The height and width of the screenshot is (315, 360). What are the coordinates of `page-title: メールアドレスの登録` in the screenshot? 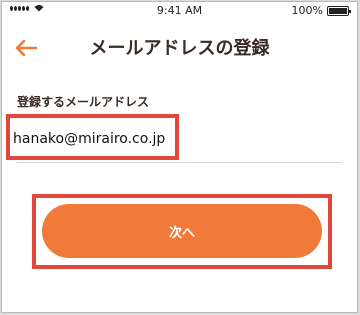 It's located at (179, 48).